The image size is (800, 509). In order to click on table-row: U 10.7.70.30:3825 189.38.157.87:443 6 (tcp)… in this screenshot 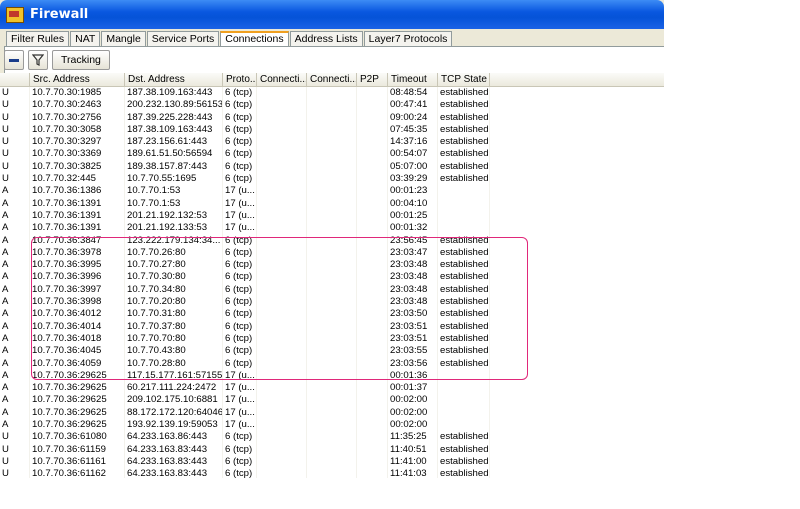, I will do `click(332, 167)`.